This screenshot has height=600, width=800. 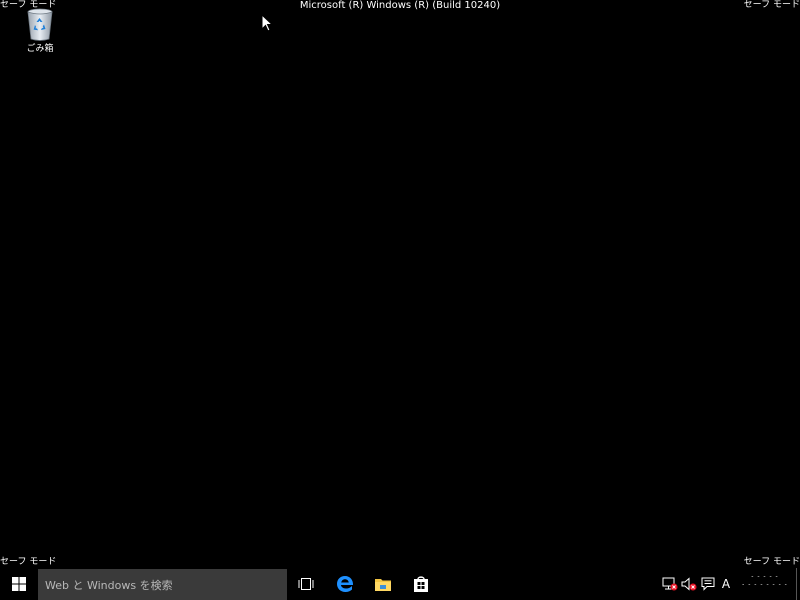 What do you see at coordinates (109, 585) in the screenshot?
I see `search-placeholder: Web と Windows を検索` at bounding box center [109, 585].